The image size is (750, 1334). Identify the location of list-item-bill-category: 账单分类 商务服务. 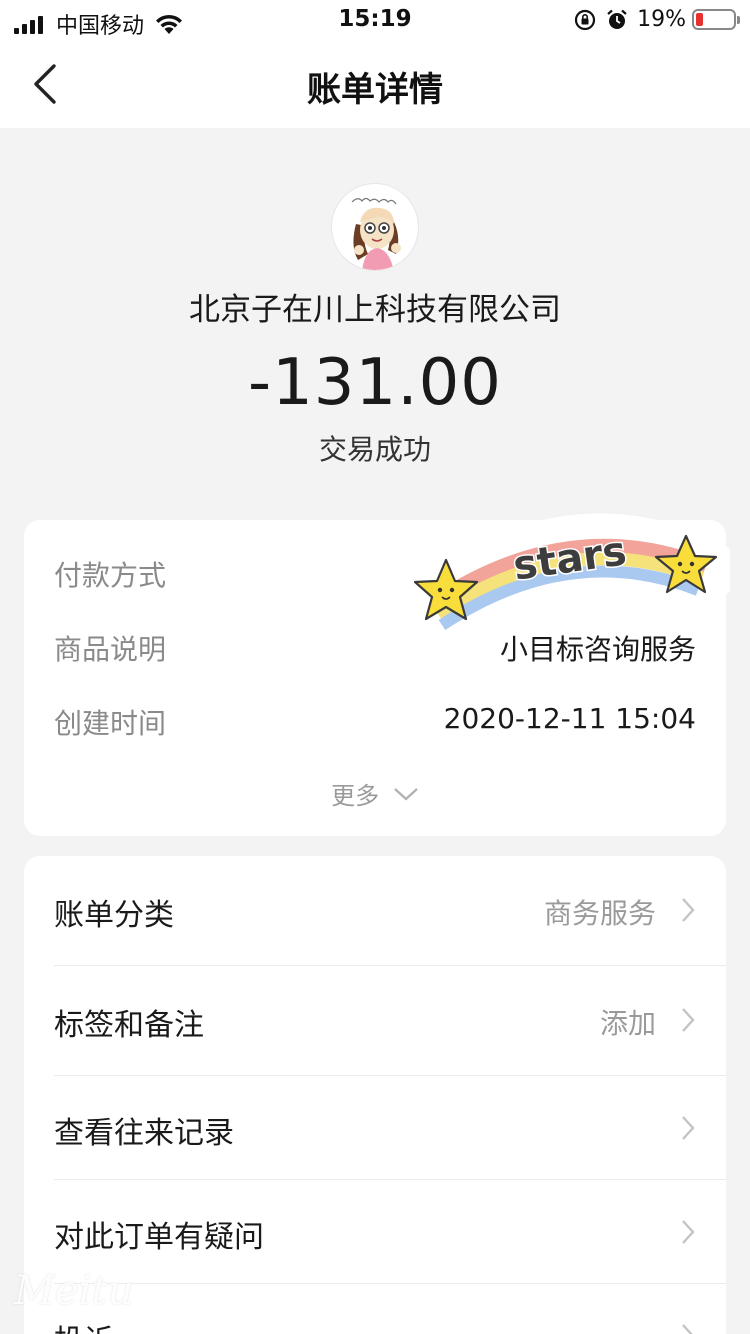
(375, 910).